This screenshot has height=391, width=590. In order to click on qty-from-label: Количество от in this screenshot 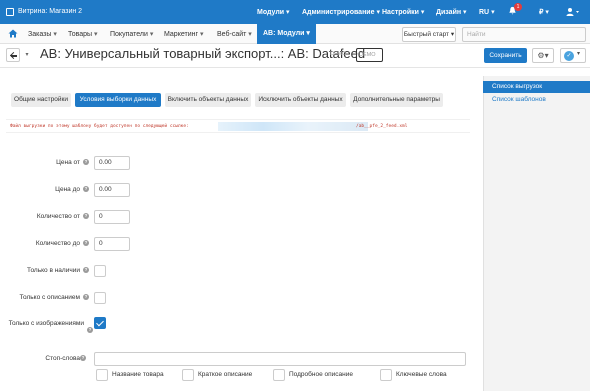, I will do `click(58, 216)`.